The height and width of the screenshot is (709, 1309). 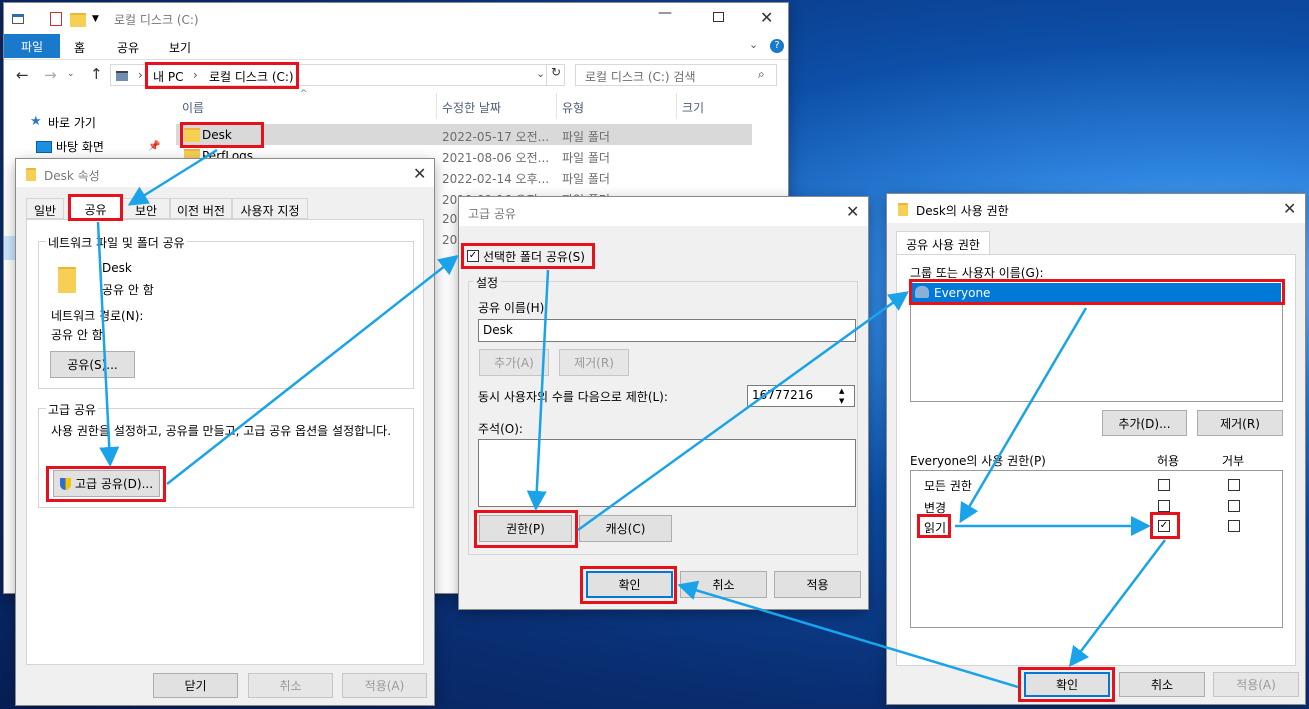 I want to click on user-limit-value: 16777216, so click(x=783, y=395).